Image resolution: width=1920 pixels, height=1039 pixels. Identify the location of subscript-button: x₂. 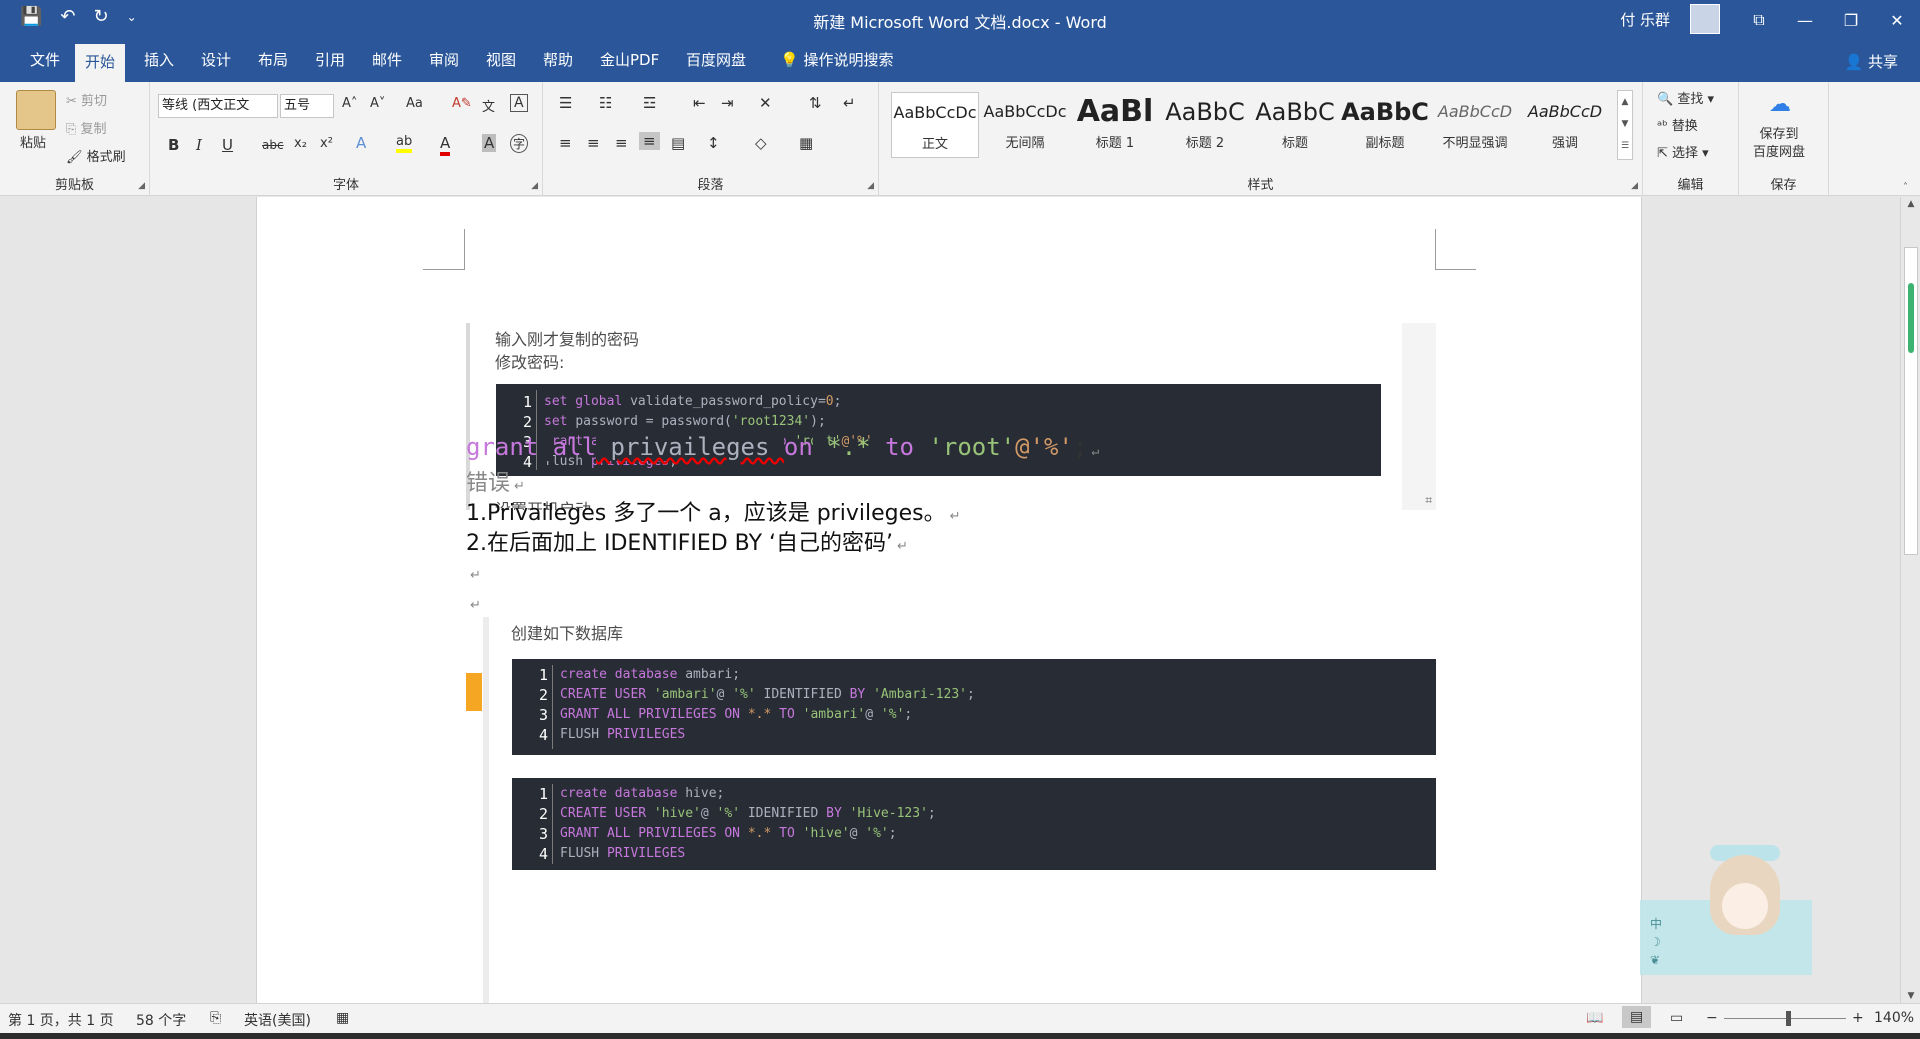
(300, 143).